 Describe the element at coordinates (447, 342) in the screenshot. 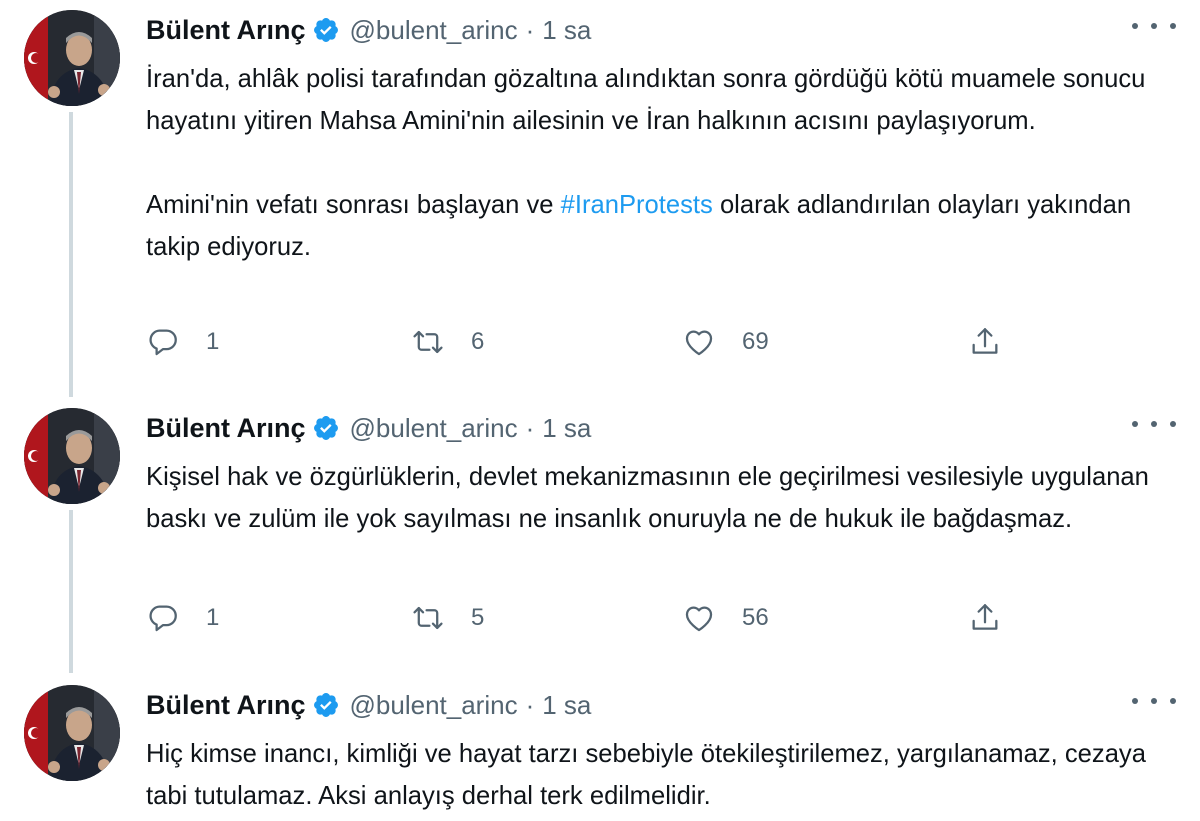

I see `retweet-button: 6` at that location.